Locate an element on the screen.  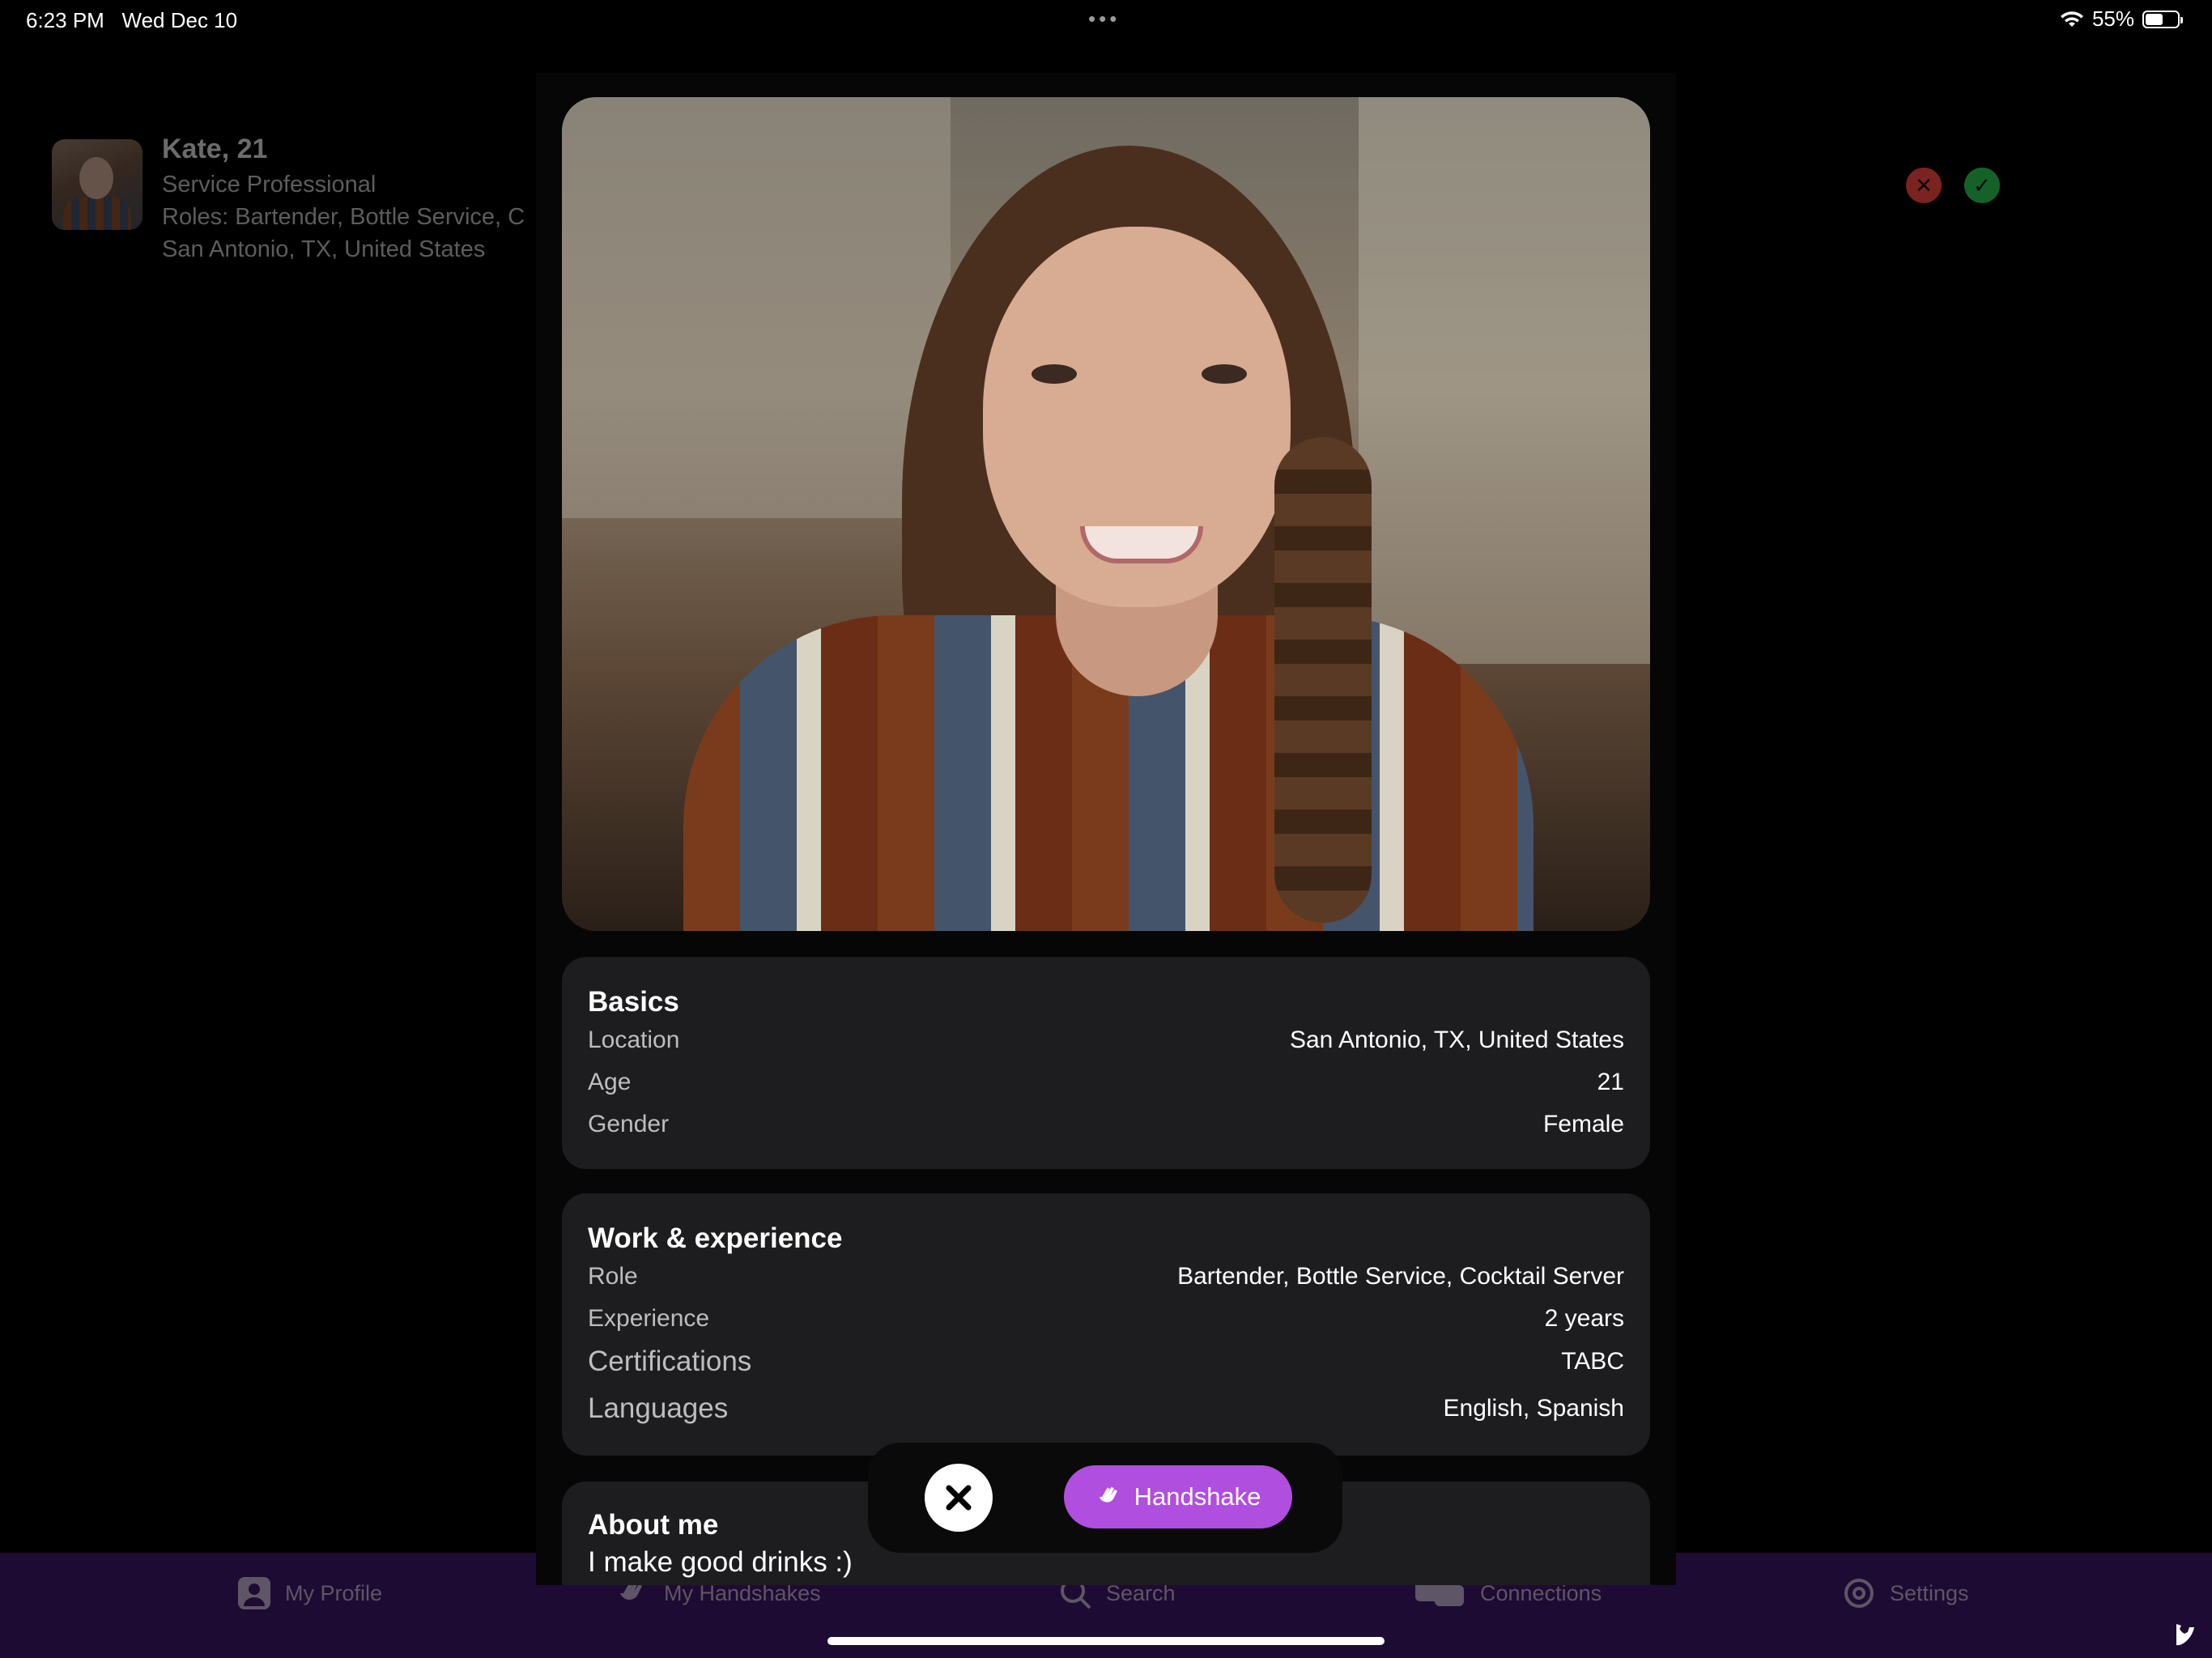
list-item-roles: Roles: Bartender, Bottle Service, C is located at coordinates (343, 217).